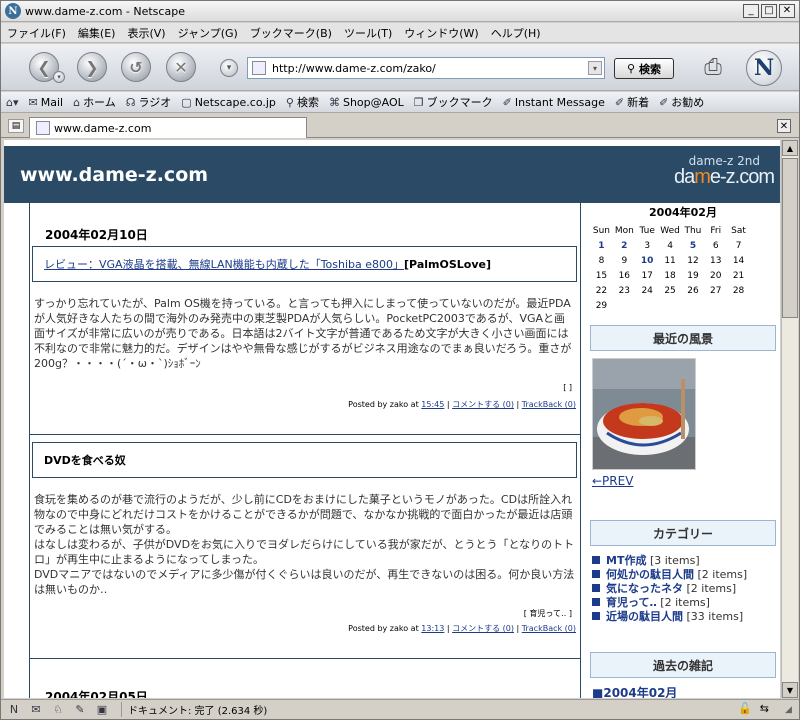  What do you see at coordinates (432, 404) in the screenshot?
I see `permalink: 15:45` at bounding box center [432, 404].